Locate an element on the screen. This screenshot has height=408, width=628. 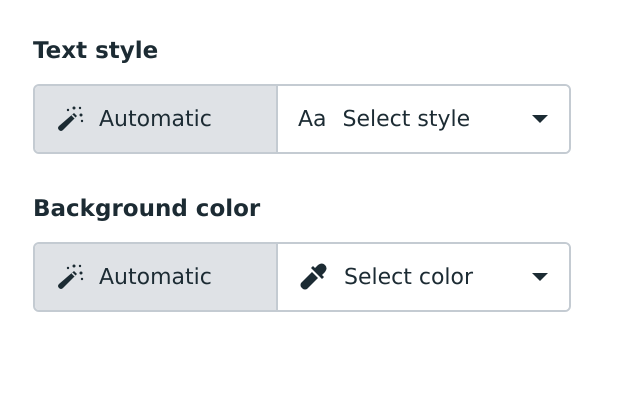
color-dropdown: Select color is located at coordinates (422, 277).